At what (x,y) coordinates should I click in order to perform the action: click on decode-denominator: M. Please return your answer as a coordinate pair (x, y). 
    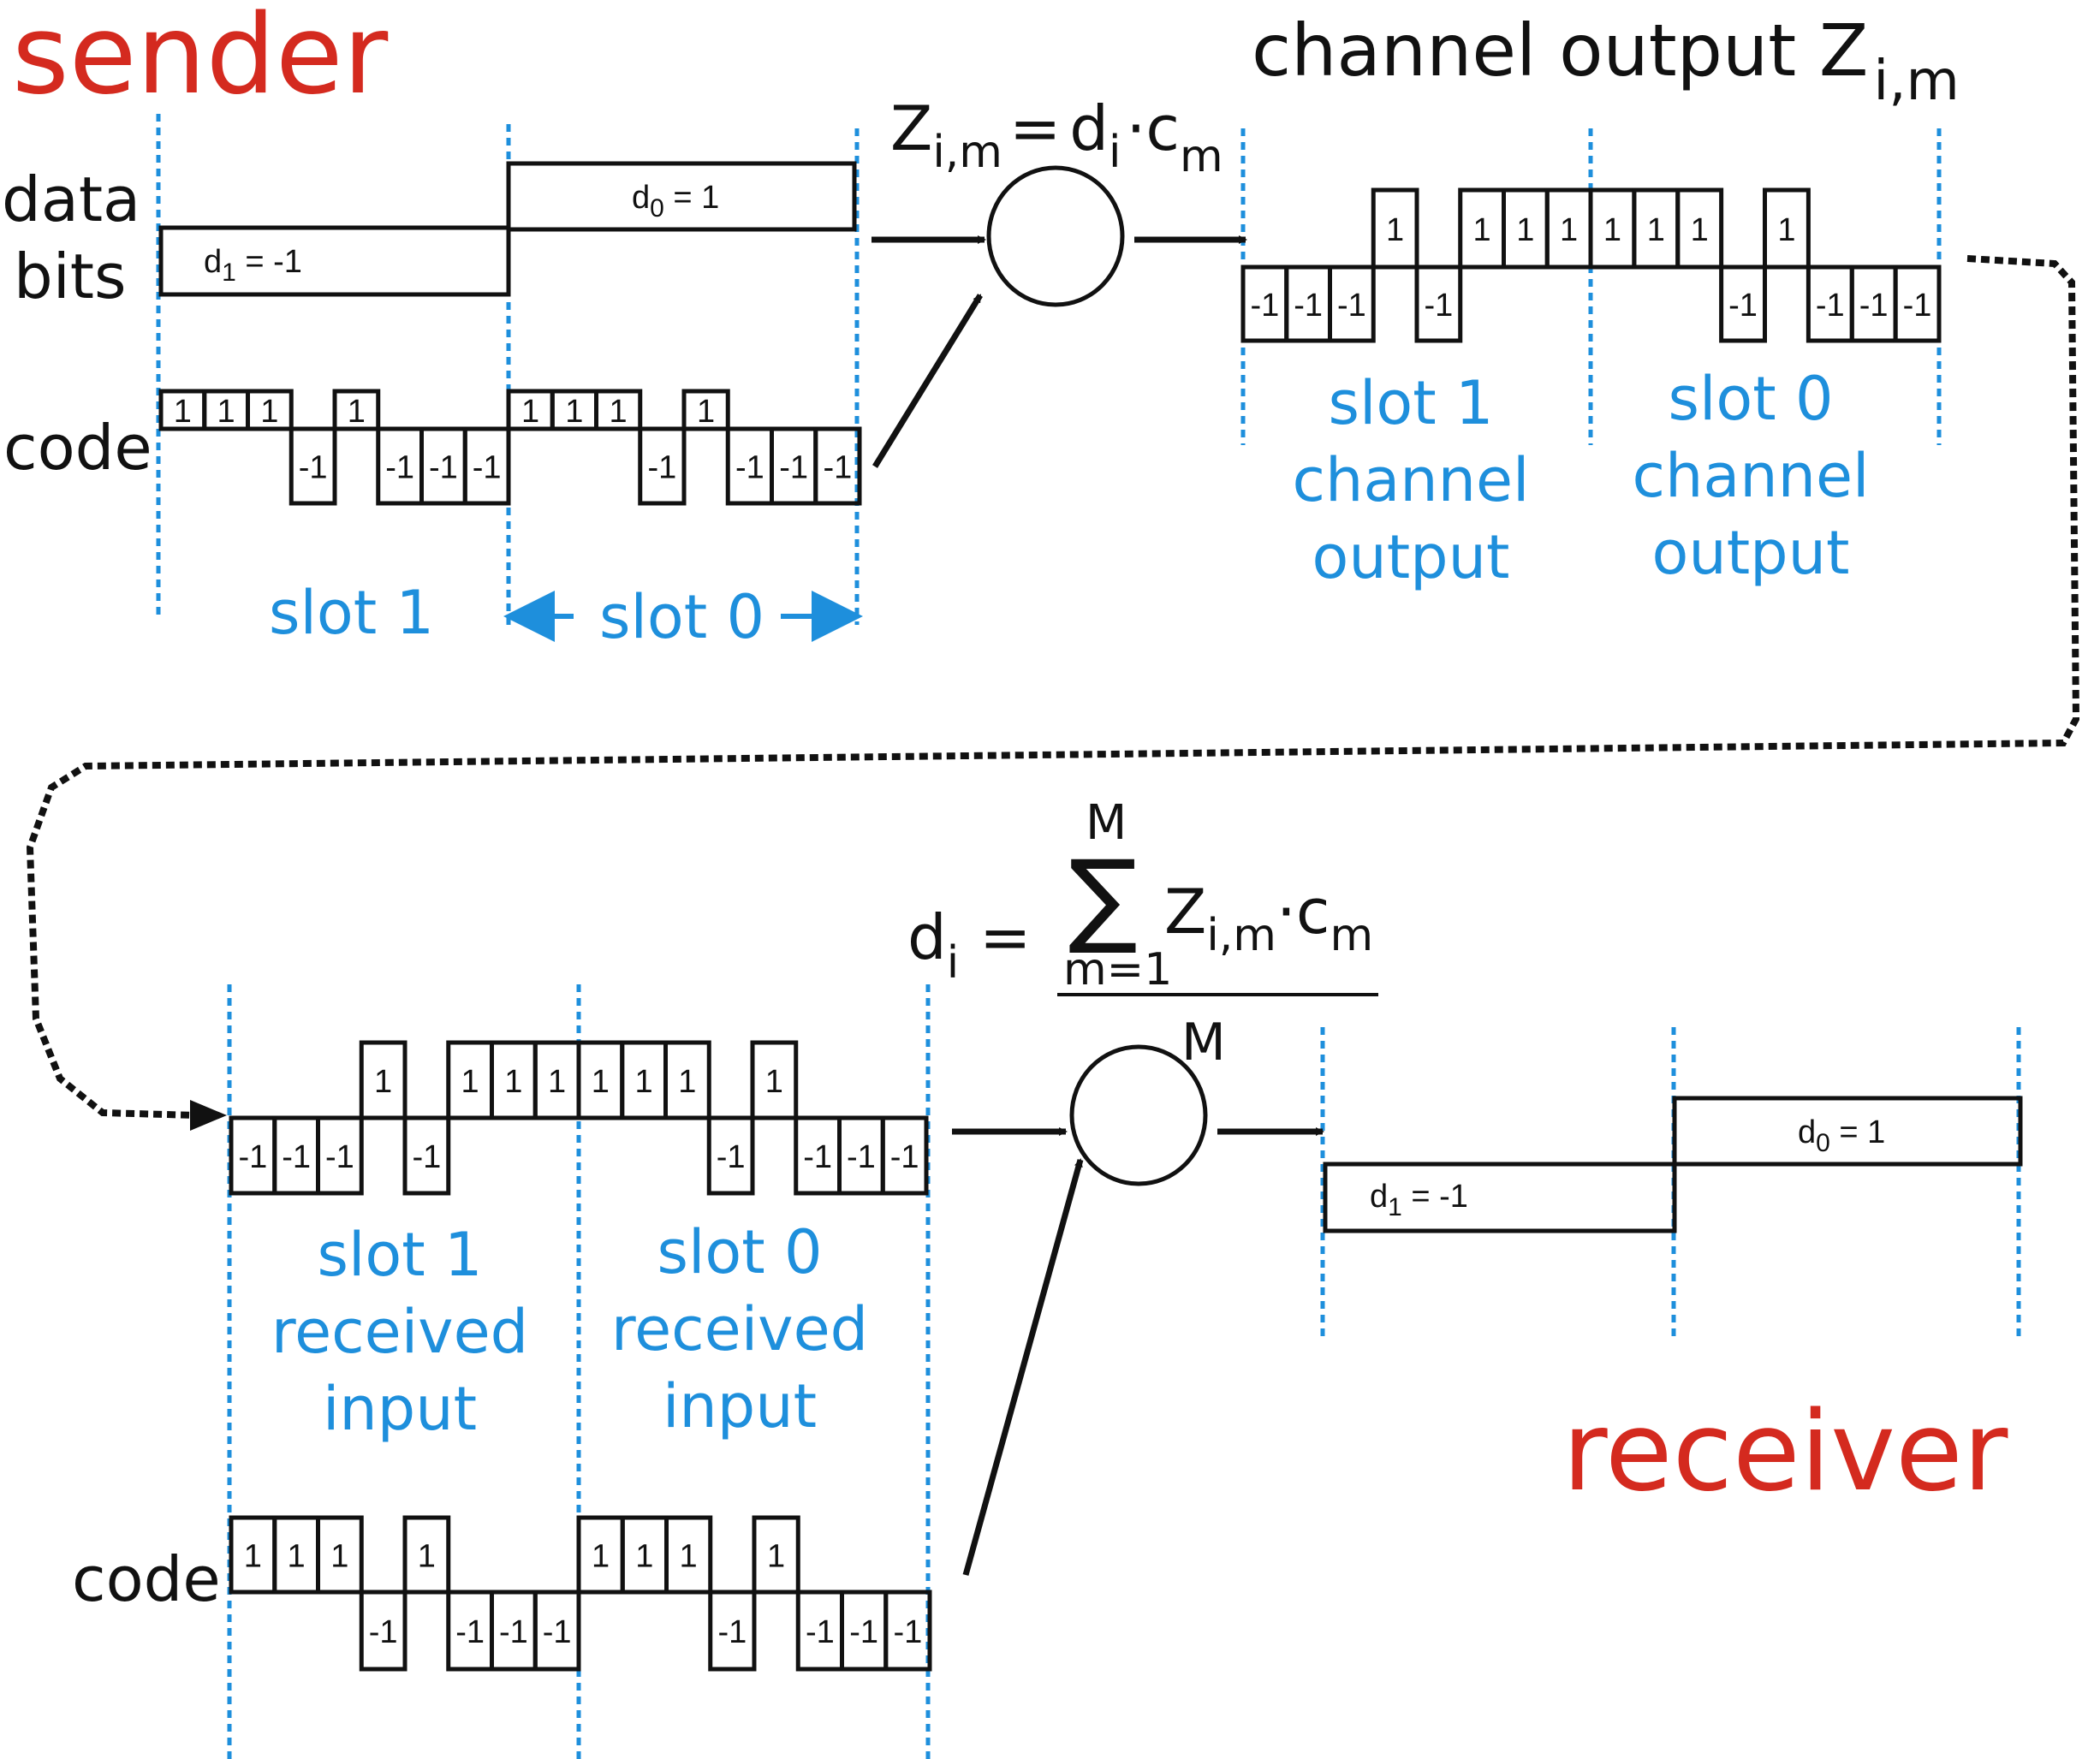
    Looking at the image, I should click on (1203, 1043).